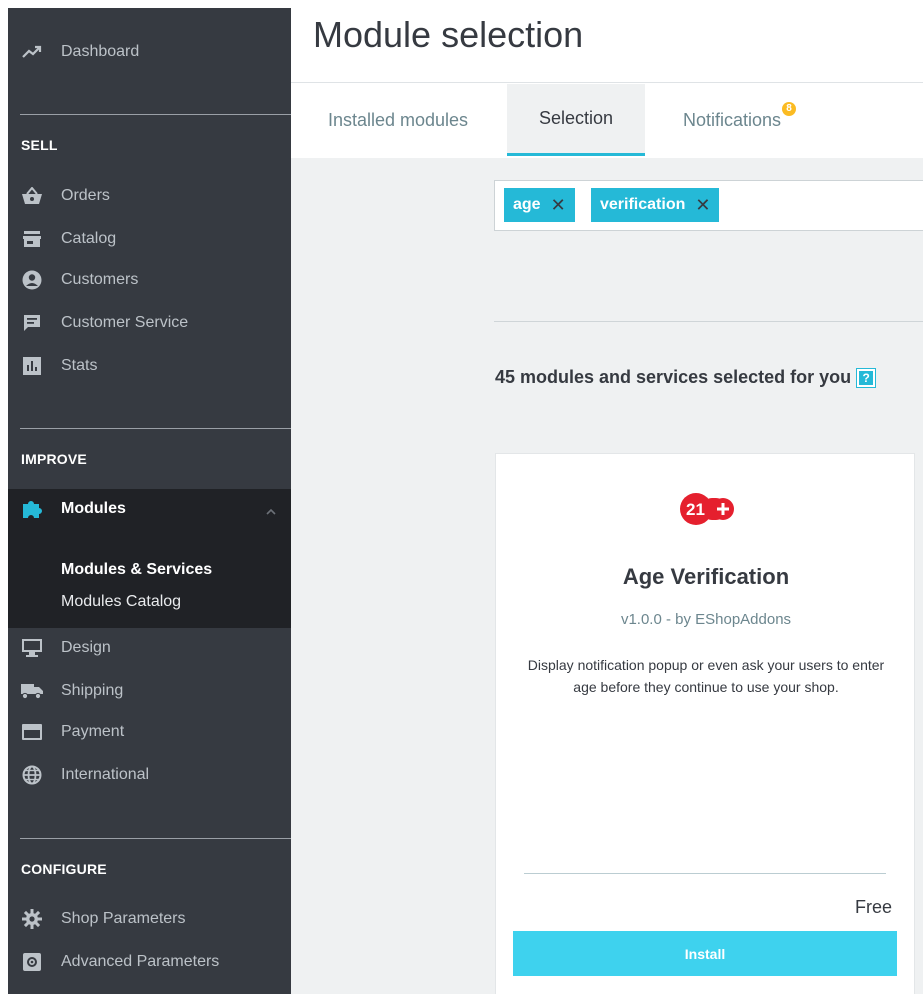 The image size is (923, 994). Describe the element at coordinates (149, 239) in the screenshot. I see `sidebar-item-catalog: Catalog` at that location.